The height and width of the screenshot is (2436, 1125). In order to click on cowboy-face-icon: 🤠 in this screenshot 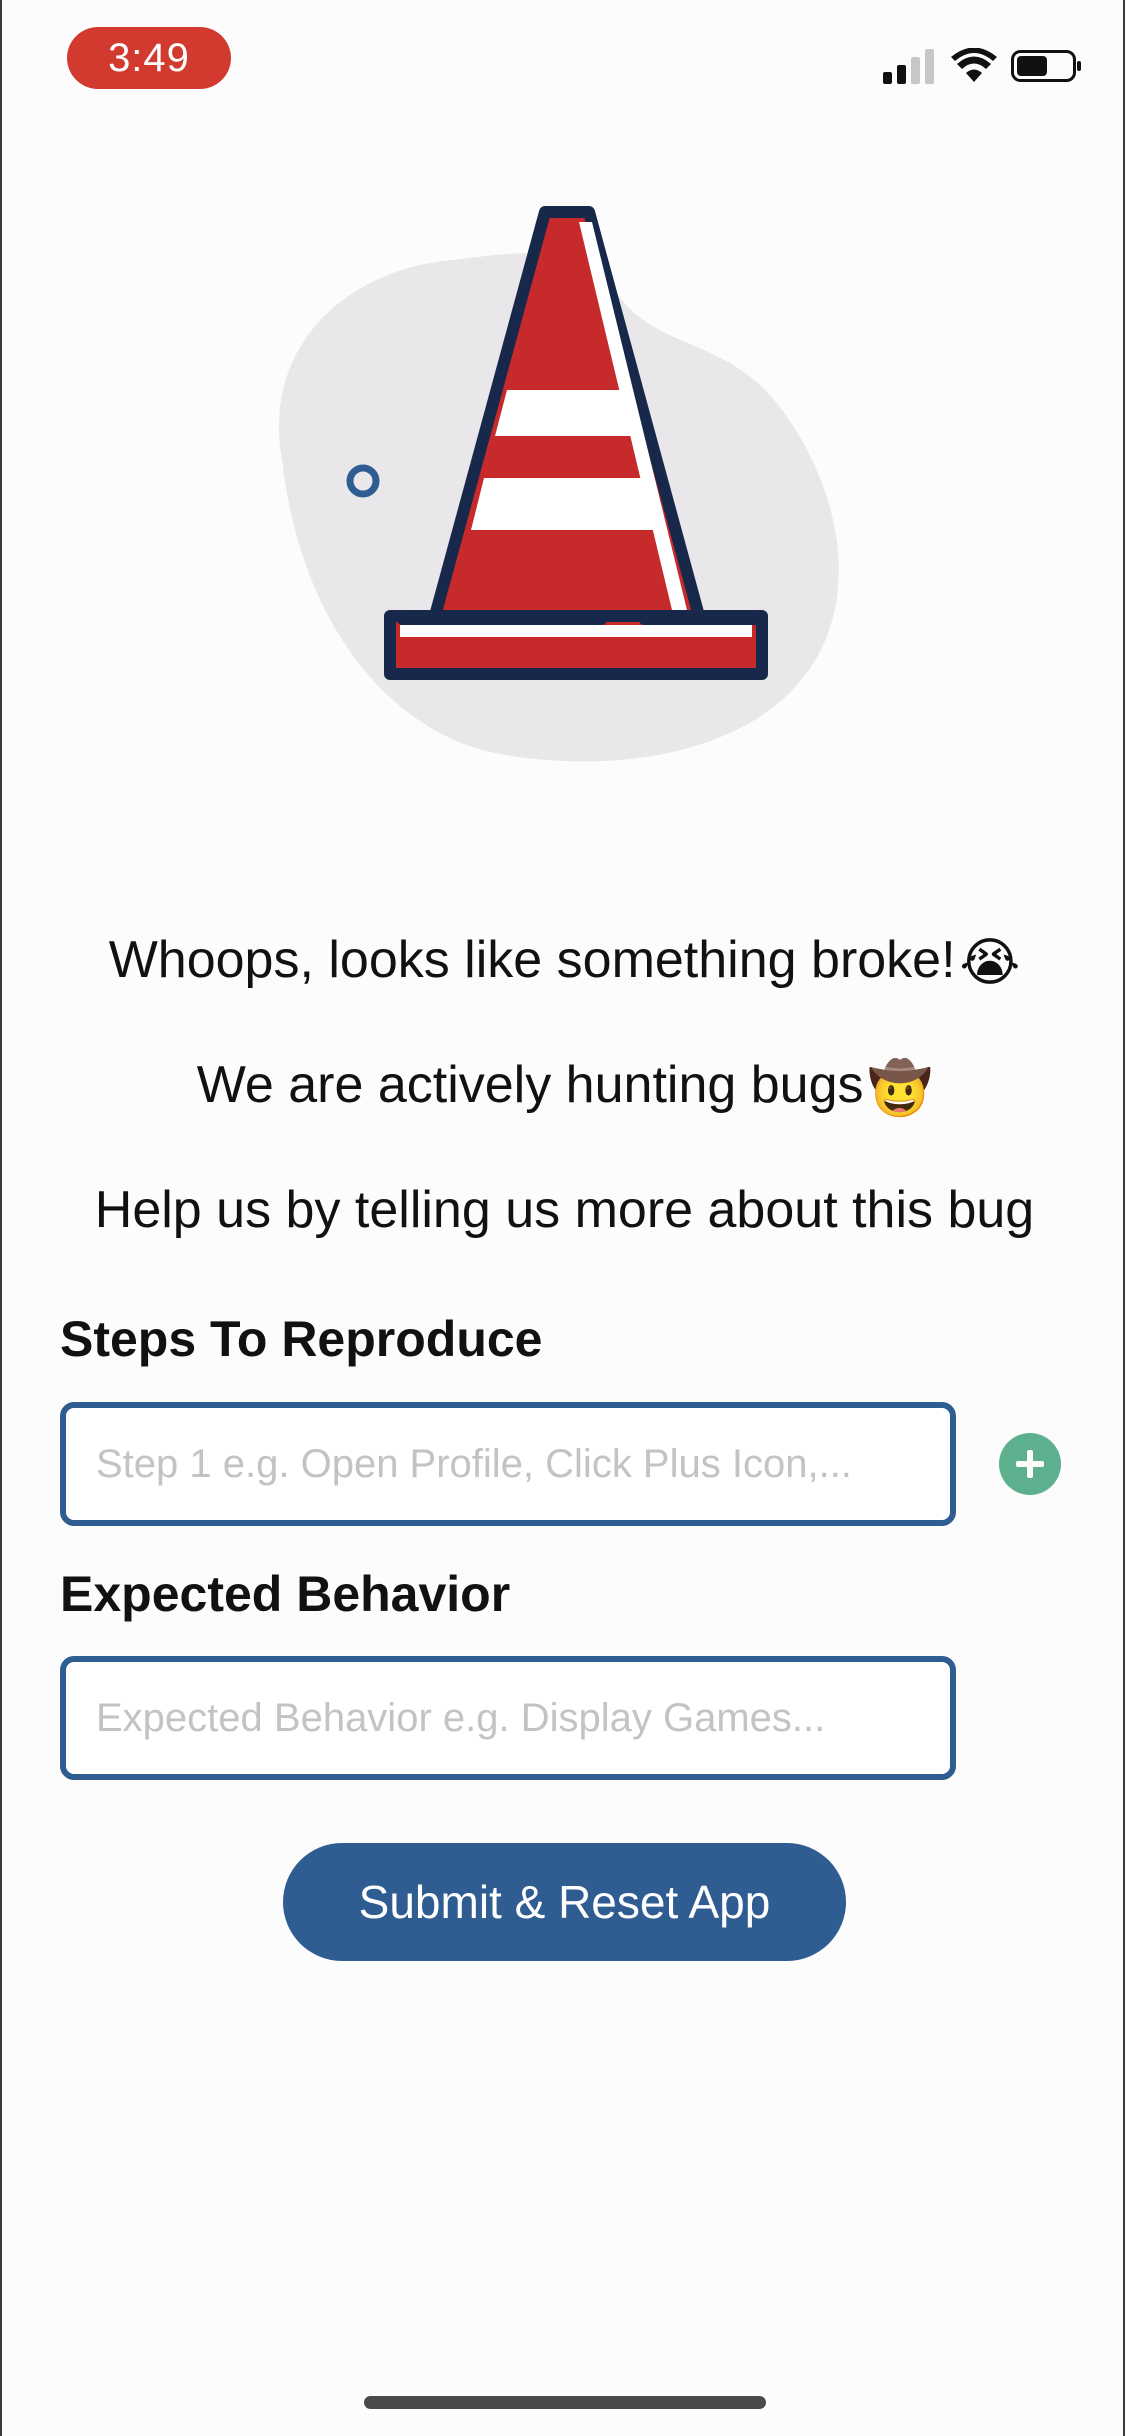, I will do `click(900, 1088)`.